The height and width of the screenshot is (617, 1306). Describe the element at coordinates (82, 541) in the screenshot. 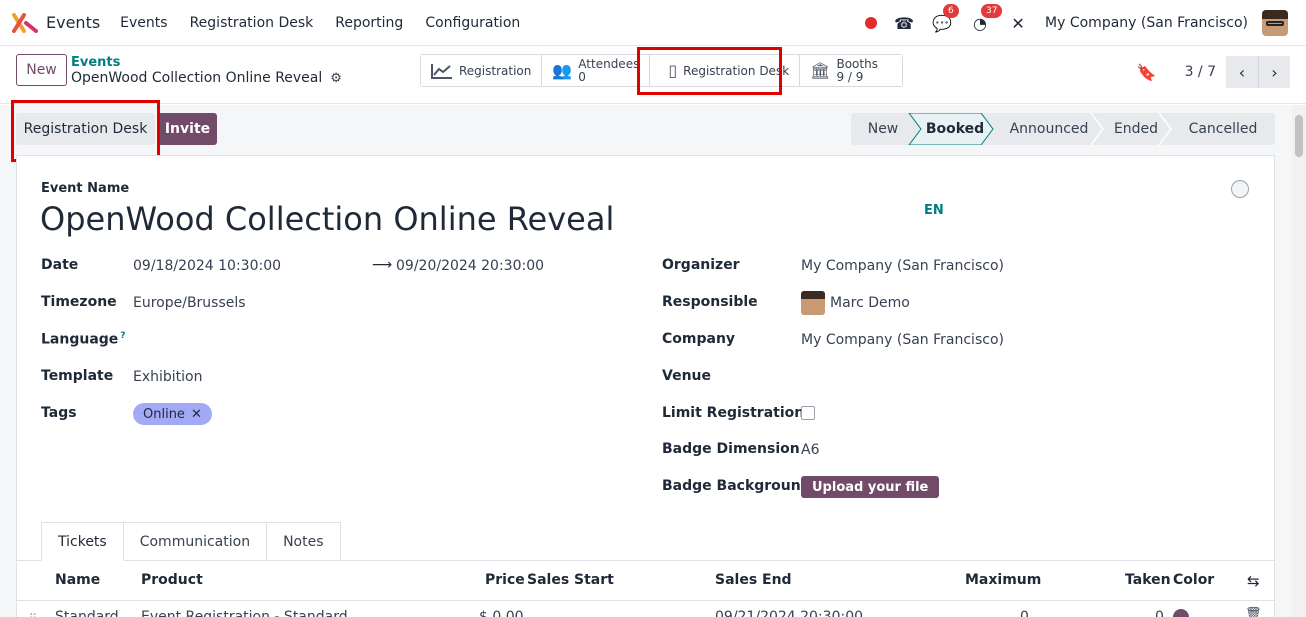

I see `tab-tickets: Tickets` at that location.